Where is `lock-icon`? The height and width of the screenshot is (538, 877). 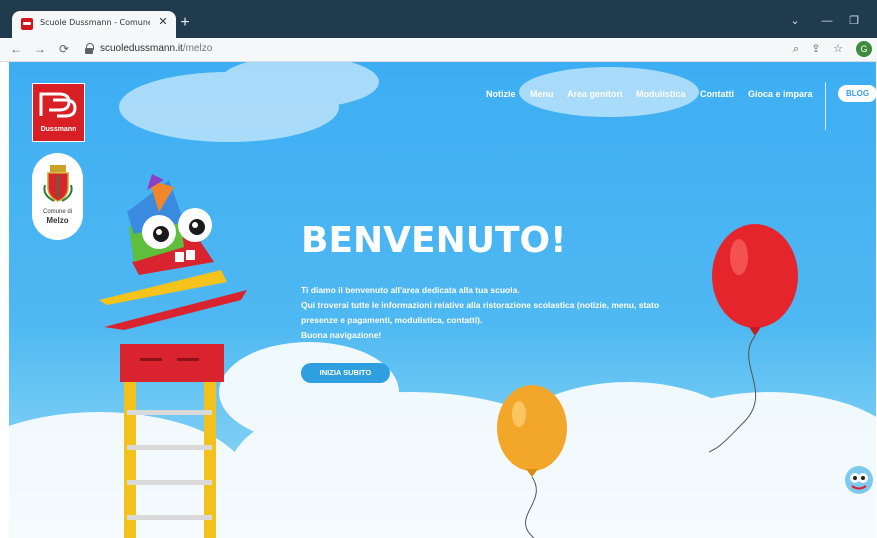
lock-icon is located at coordinates (89, 49).